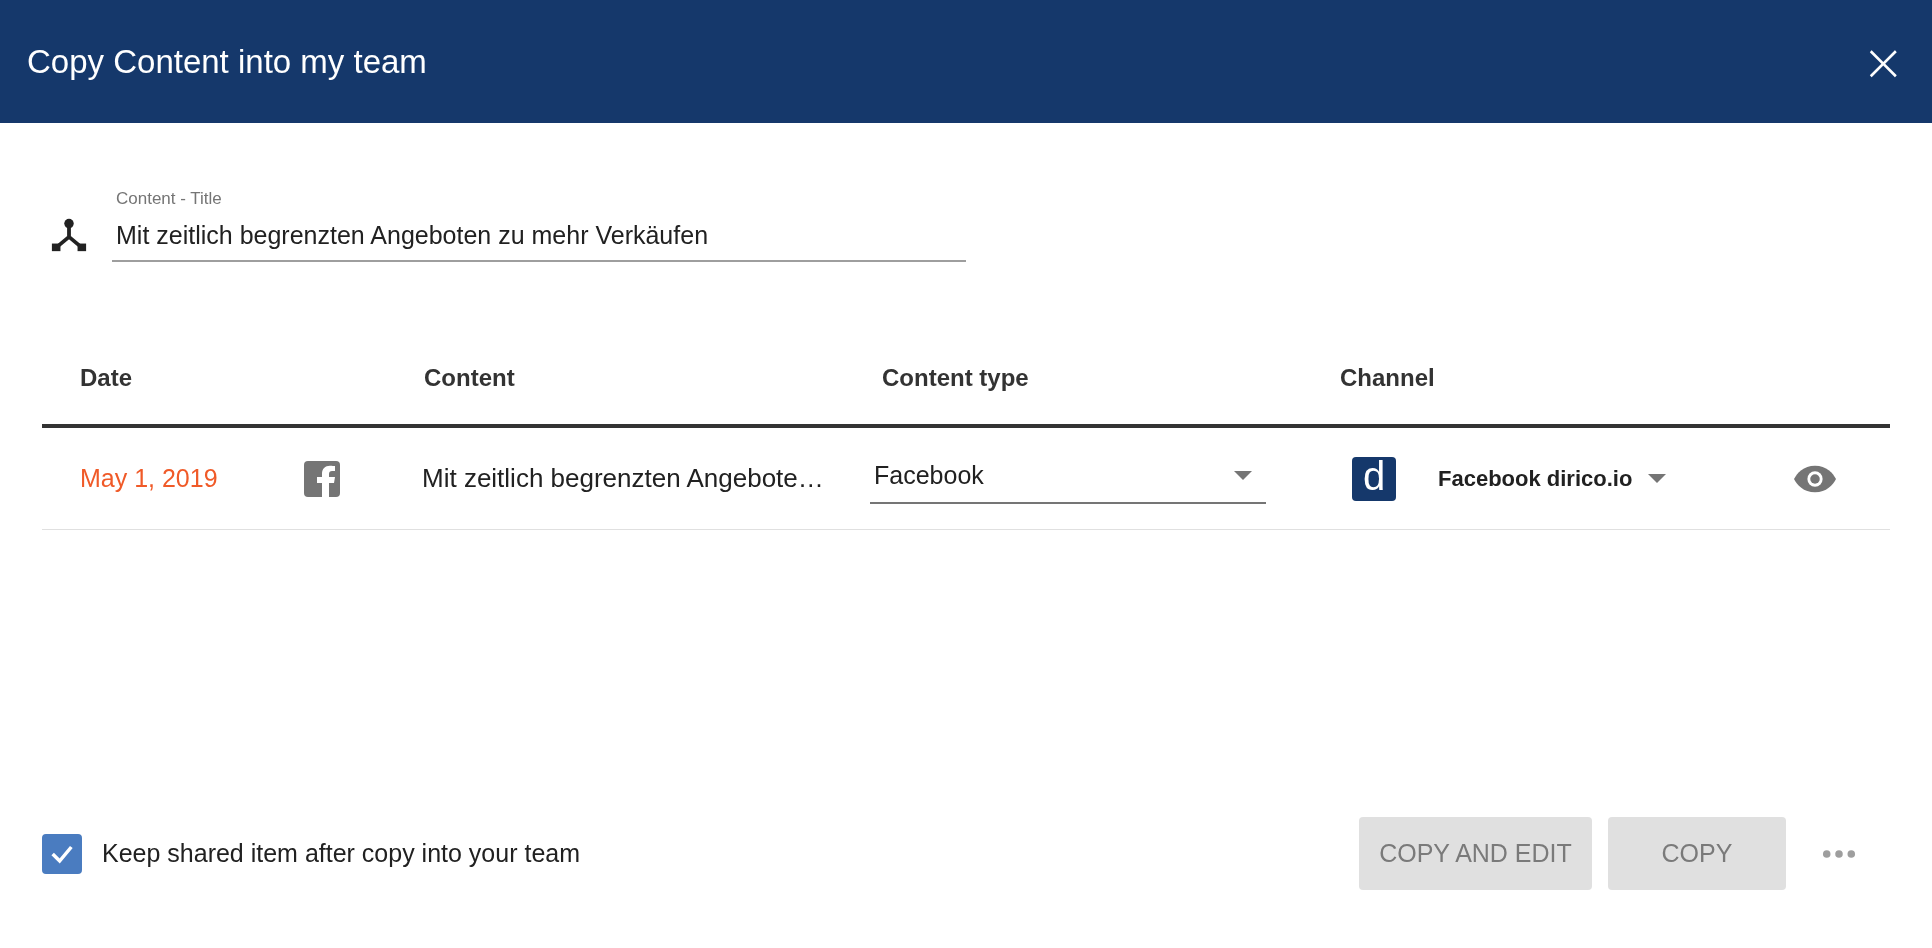  Describe the element at coordinates (341, 853) in the screenshot. I see `checkbox-label: Keep shared item after copy into your team` at that location.